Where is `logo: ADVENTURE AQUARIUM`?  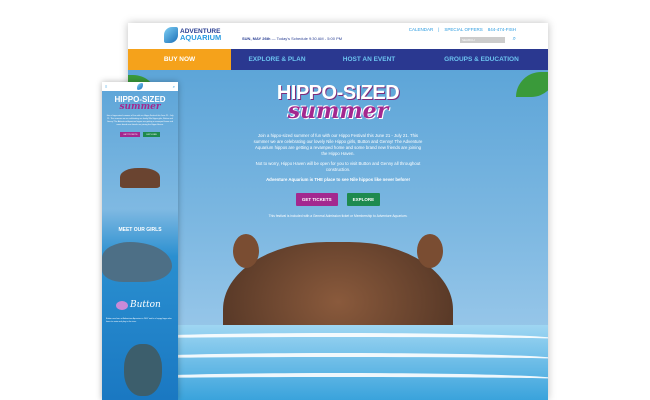 logo: ADVENTURE AQUARIUM is located at coordinates (192, 35).